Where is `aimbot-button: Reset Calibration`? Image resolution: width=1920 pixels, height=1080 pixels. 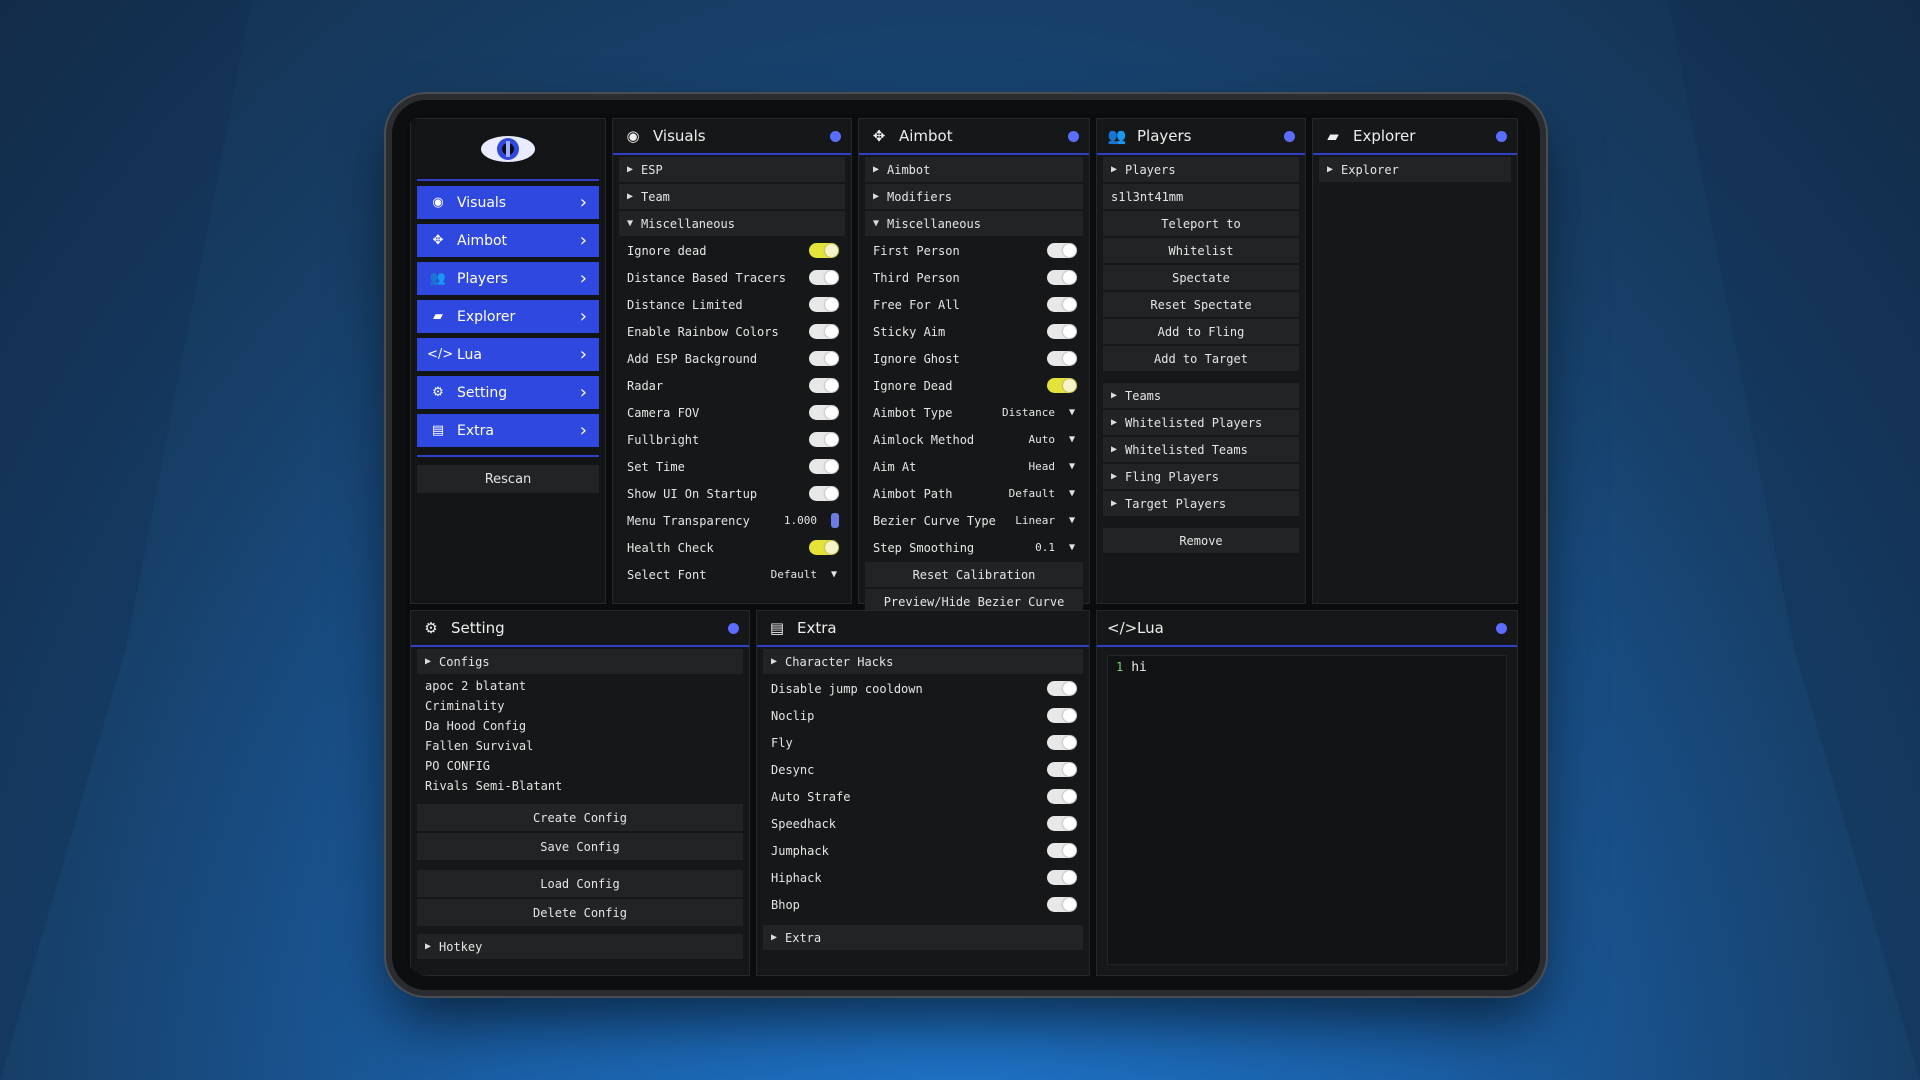 aimbot-button: Reset Calibration is located at coordinates (974, 574).